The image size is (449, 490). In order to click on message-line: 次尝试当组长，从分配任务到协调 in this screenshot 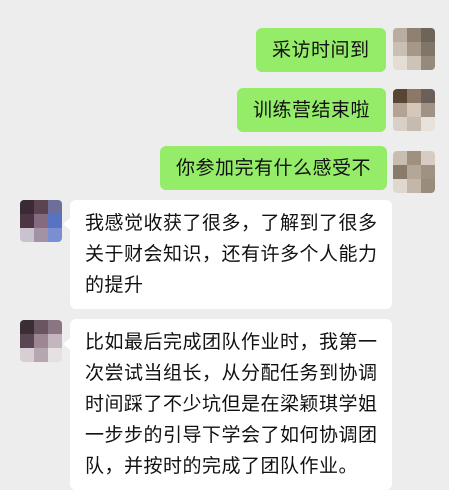, I will do `click(231, 373)`.